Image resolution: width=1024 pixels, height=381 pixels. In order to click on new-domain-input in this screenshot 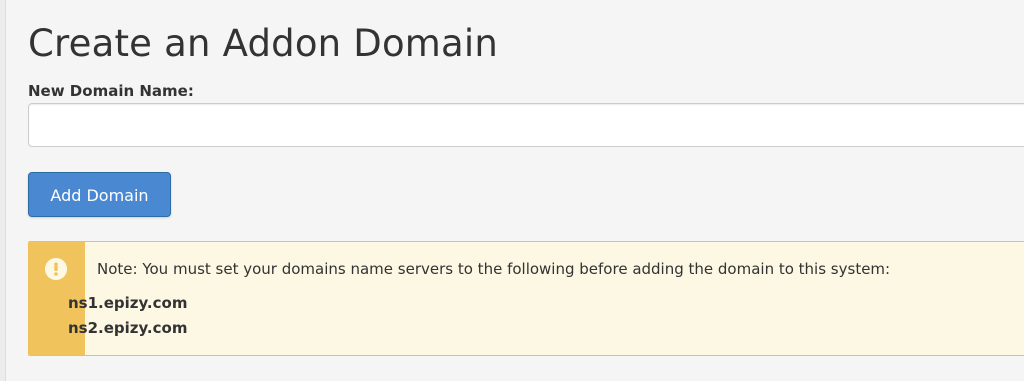, I will do `click(526, 125)`.